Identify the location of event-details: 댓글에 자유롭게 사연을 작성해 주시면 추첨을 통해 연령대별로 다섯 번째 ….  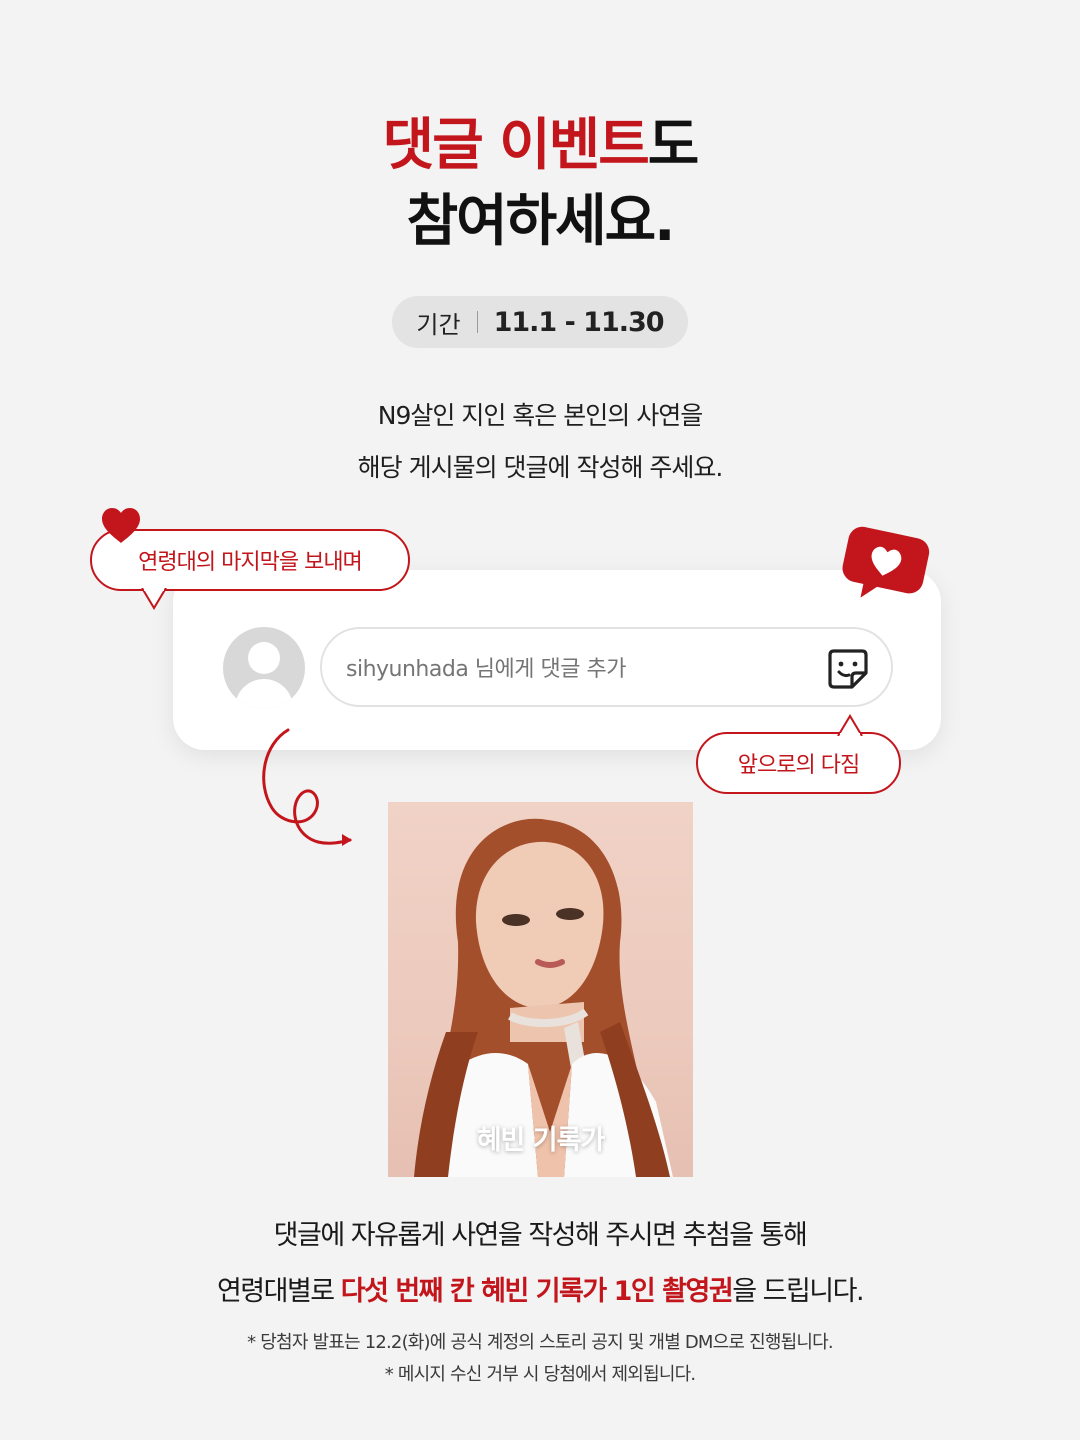
(540, 1264).